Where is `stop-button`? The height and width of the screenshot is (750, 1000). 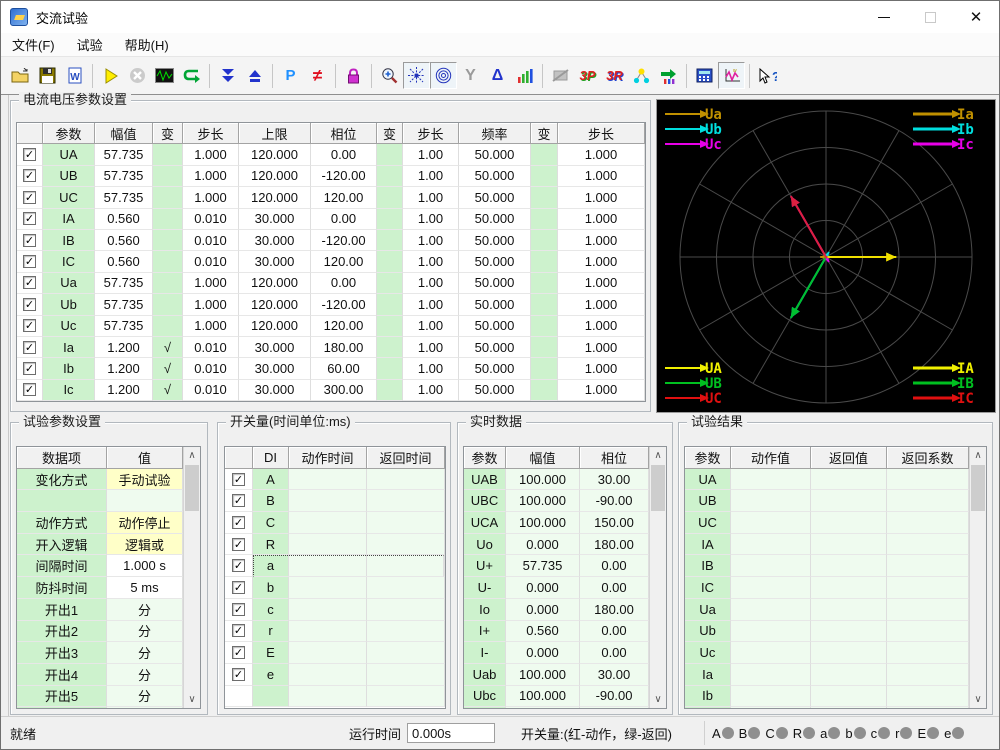 stop-button is located at coordinates (137, 75).